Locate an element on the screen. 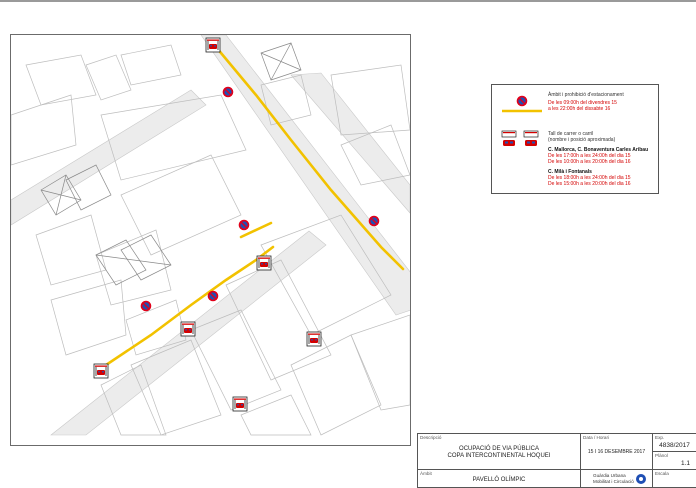 This screenshot has height=488, width=696. exp-label: Exp. is located at coordinates (660, 437).